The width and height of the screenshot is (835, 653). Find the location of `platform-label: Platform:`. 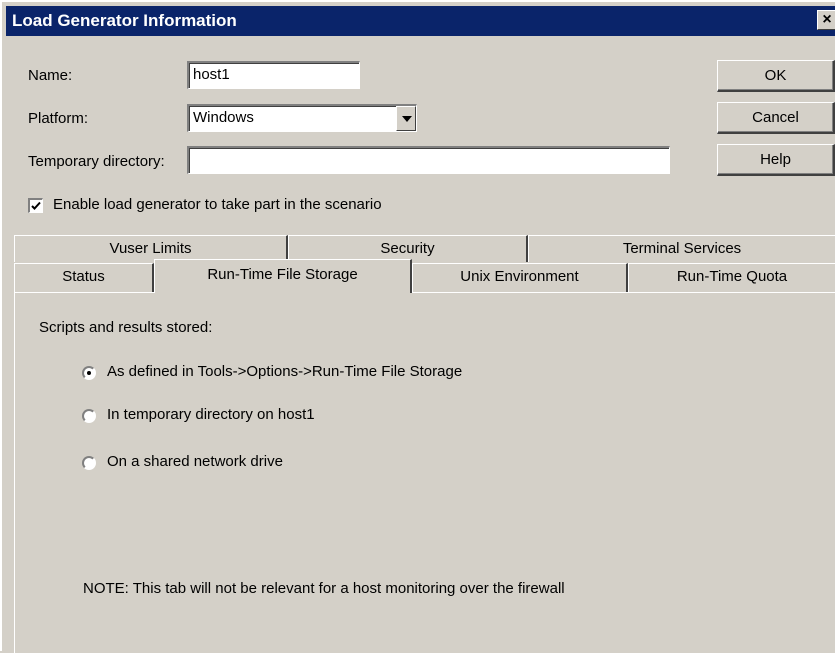

platform-label: Platform: is located at coordinates (58, 118).